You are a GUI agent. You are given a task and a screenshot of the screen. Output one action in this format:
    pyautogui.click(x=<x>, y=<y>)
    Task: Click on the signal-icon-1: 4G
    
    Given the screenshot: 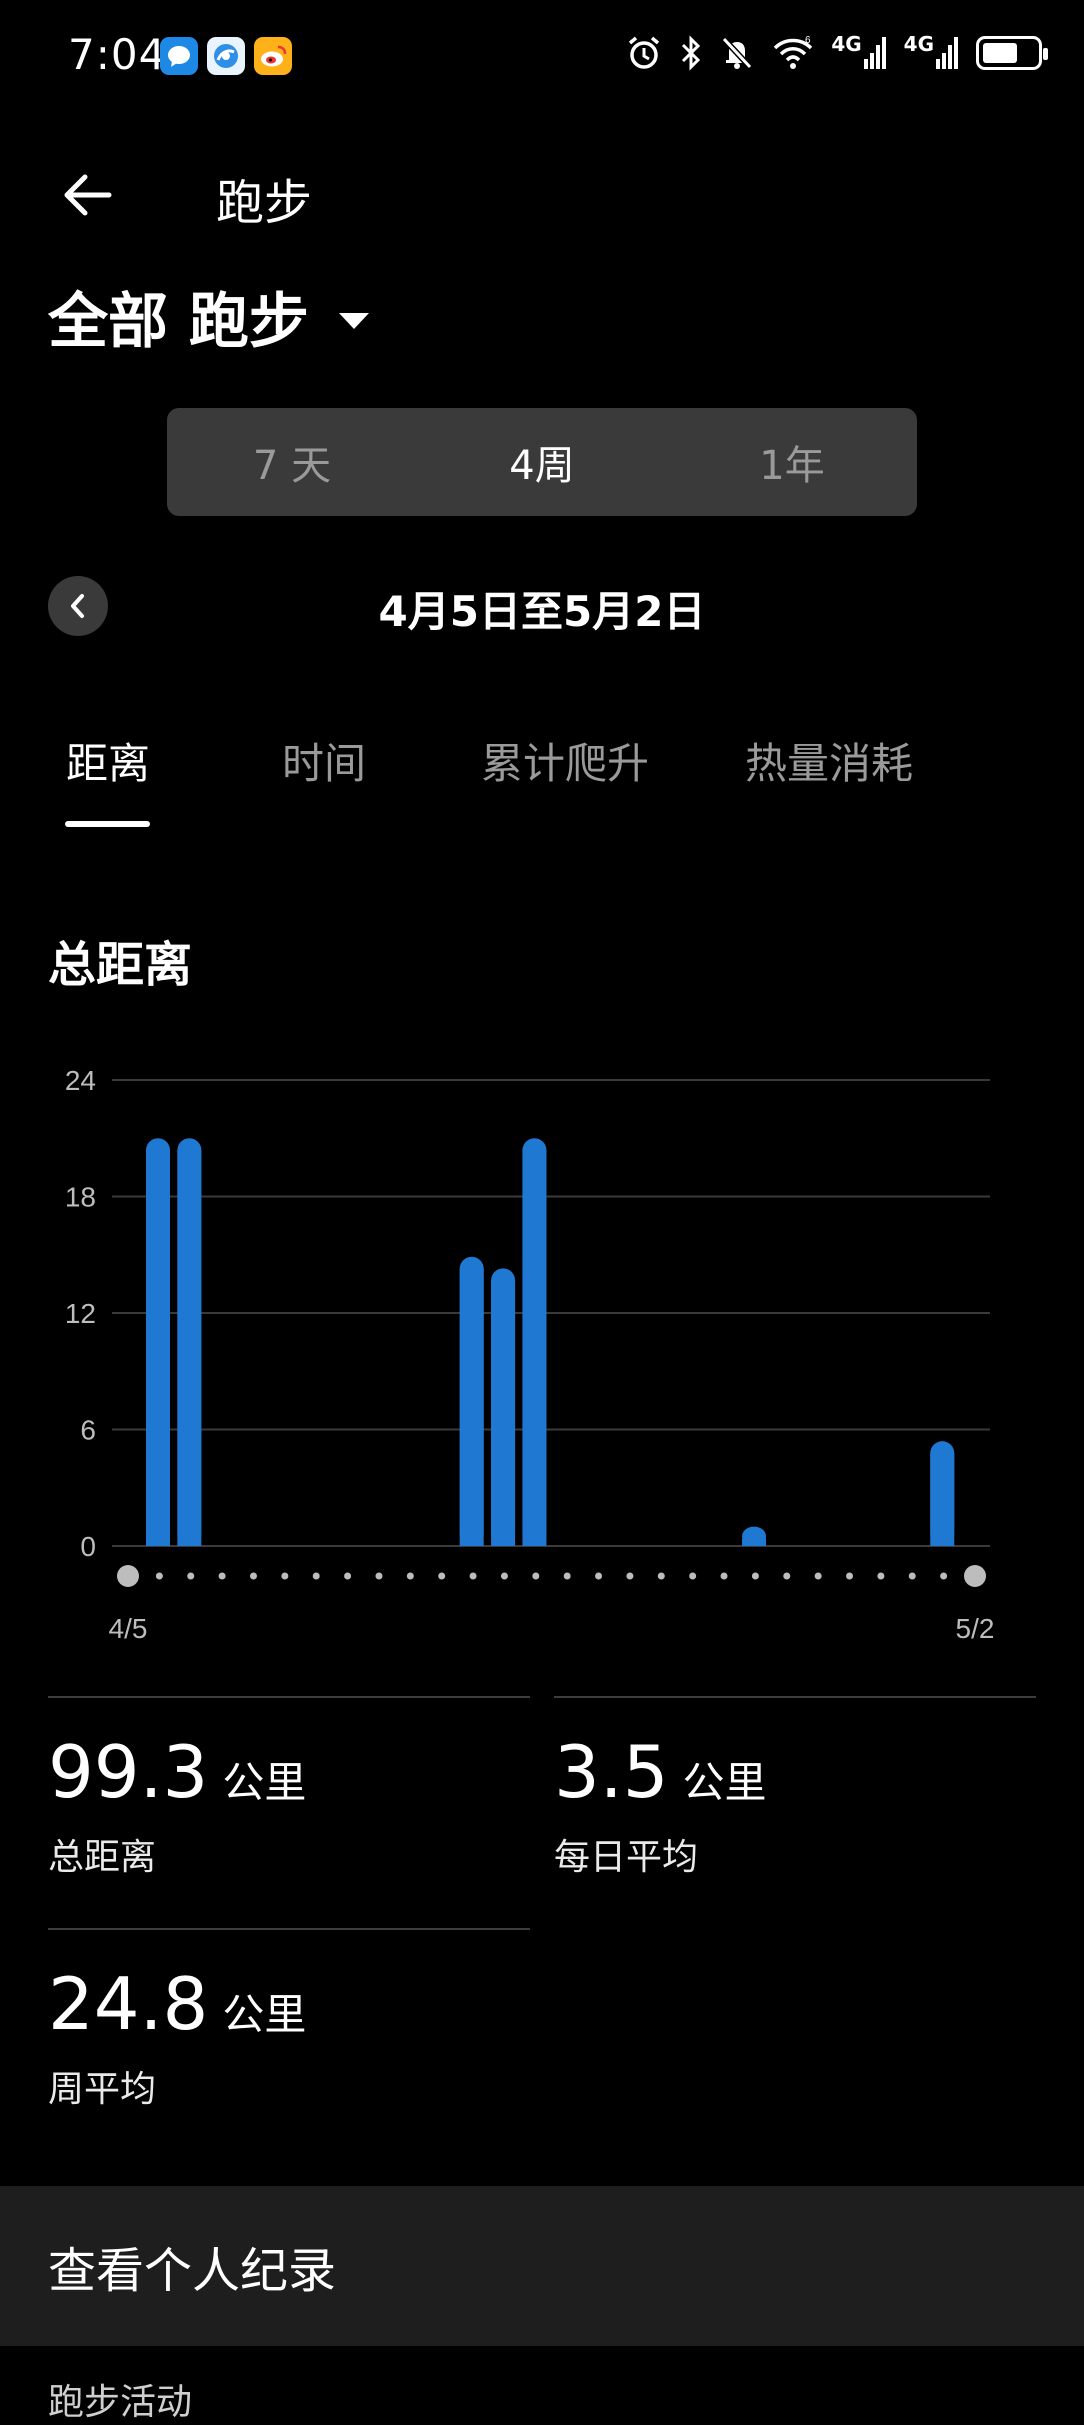 What is the action you would take?
    pyautogui.click(x=859, y=53)
    